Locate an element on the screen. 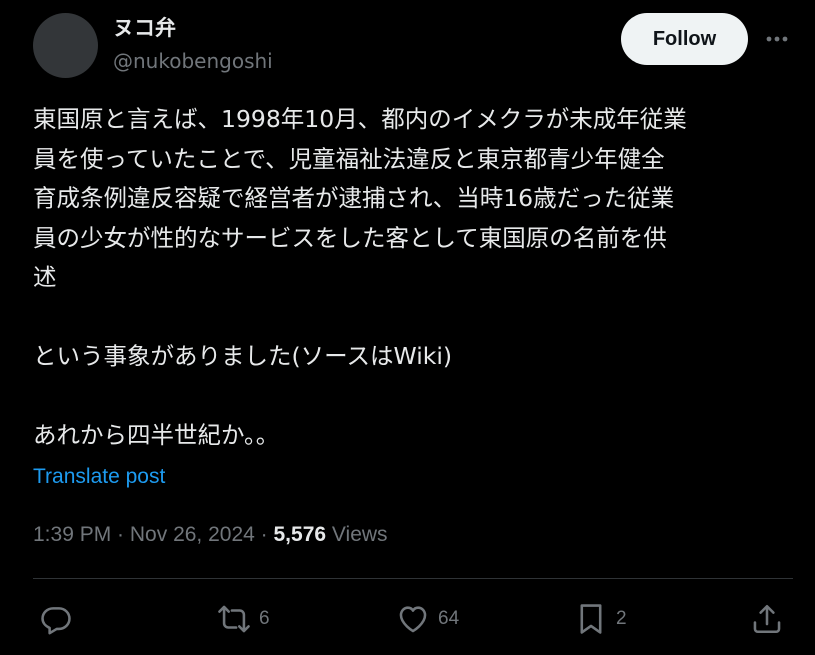 The height and width of the screenshot is (655, 815). heart-icon is located at coordinates (413, 619).